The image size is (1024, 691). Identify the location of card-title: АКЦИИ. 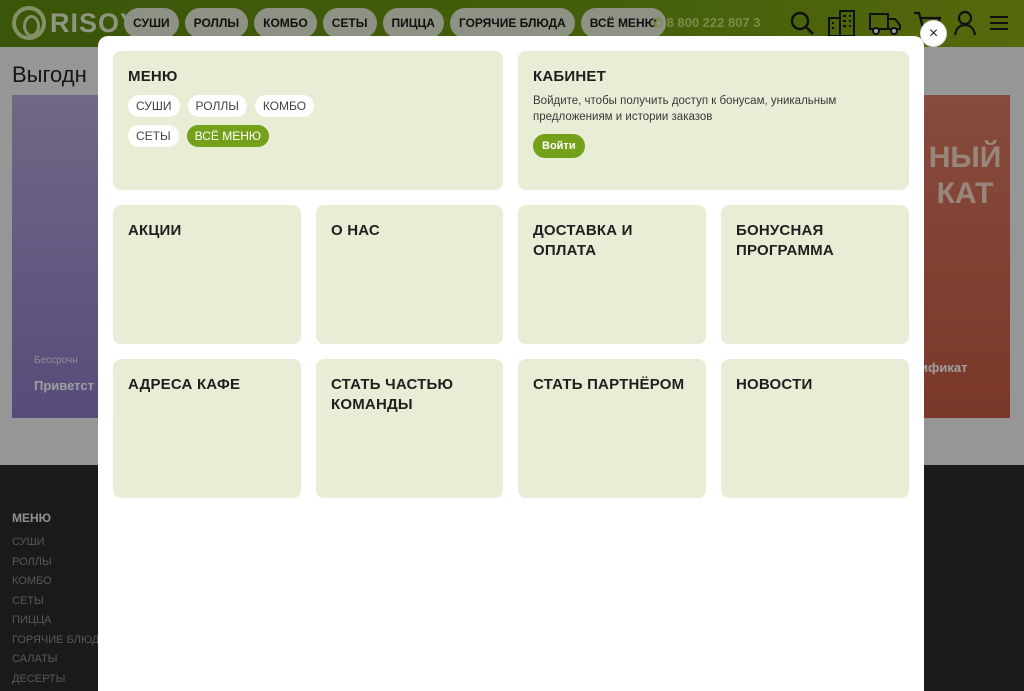
(155, 230).